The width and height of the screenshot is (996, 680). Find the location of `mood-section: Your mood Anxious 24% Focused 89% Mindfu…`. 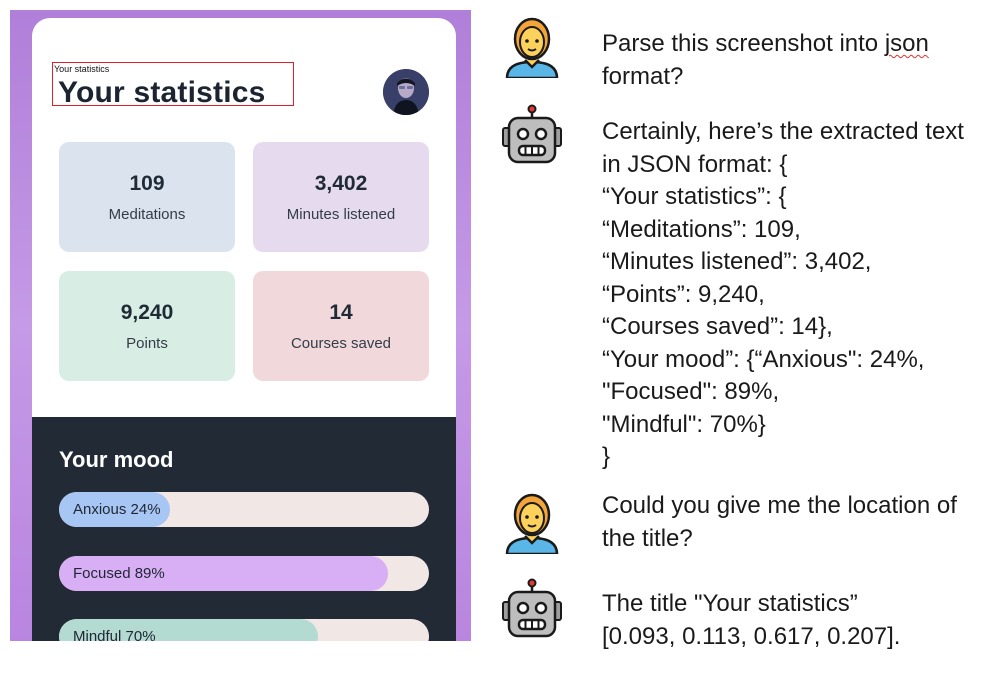

mood-section: Your mood Anxious 24% Focused 89% Mindfu… is located at coordinates (244, 529).